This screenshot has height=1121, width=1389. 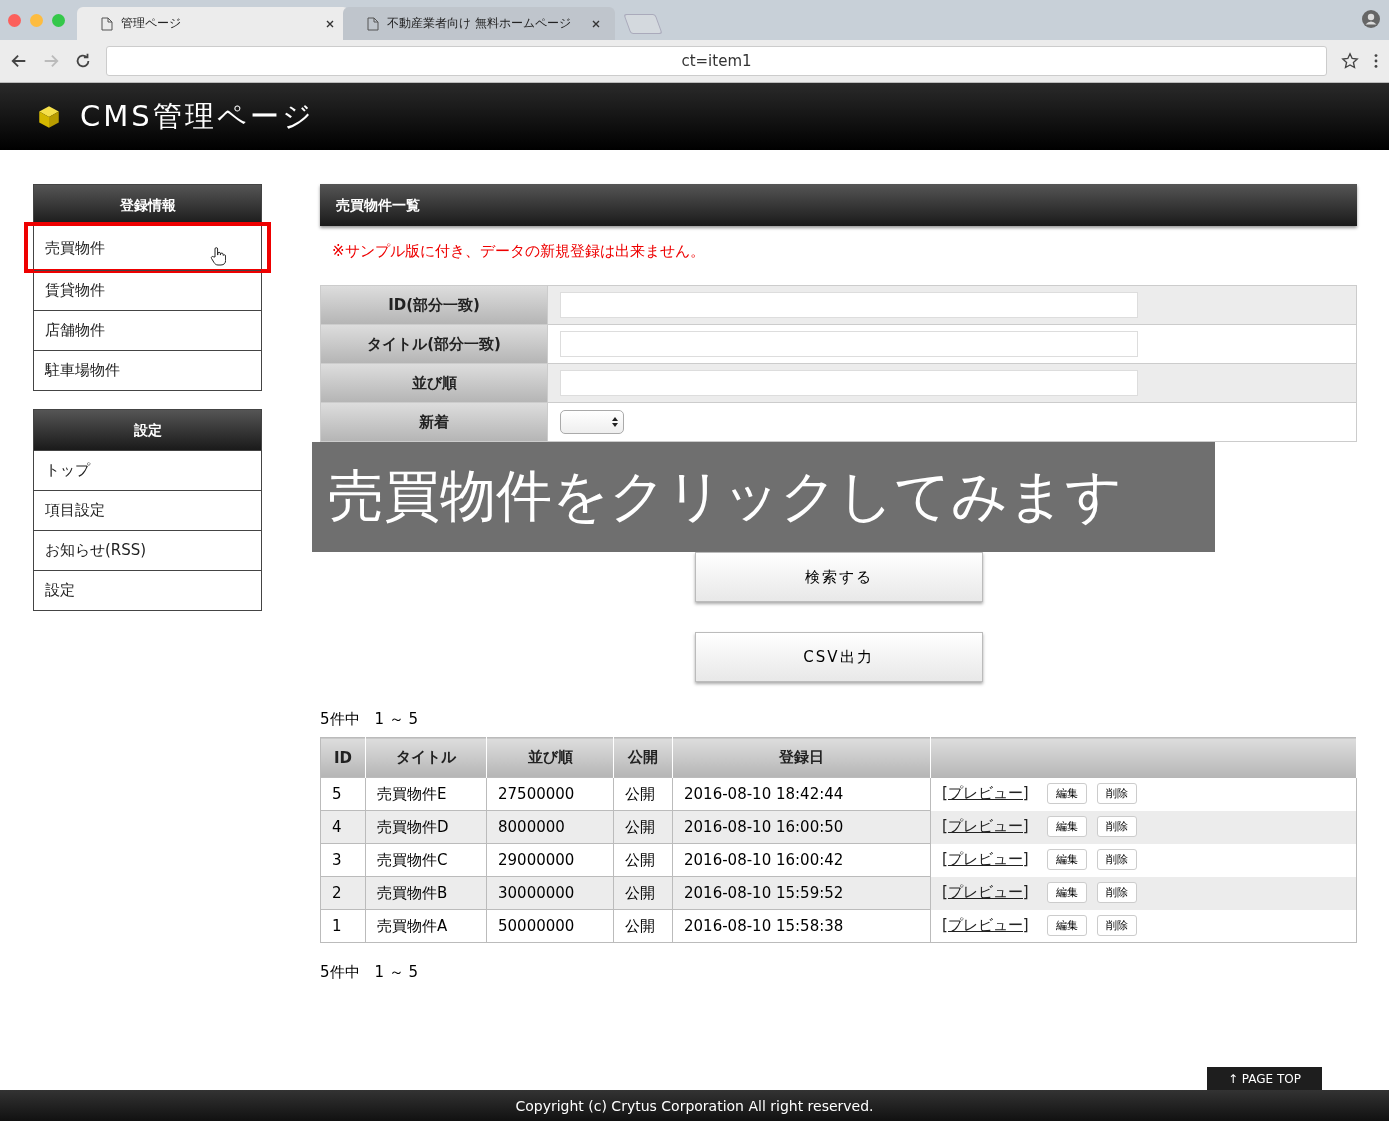 I want to click on form-label: タイトル(部分一致), so click(x=434, y=344).